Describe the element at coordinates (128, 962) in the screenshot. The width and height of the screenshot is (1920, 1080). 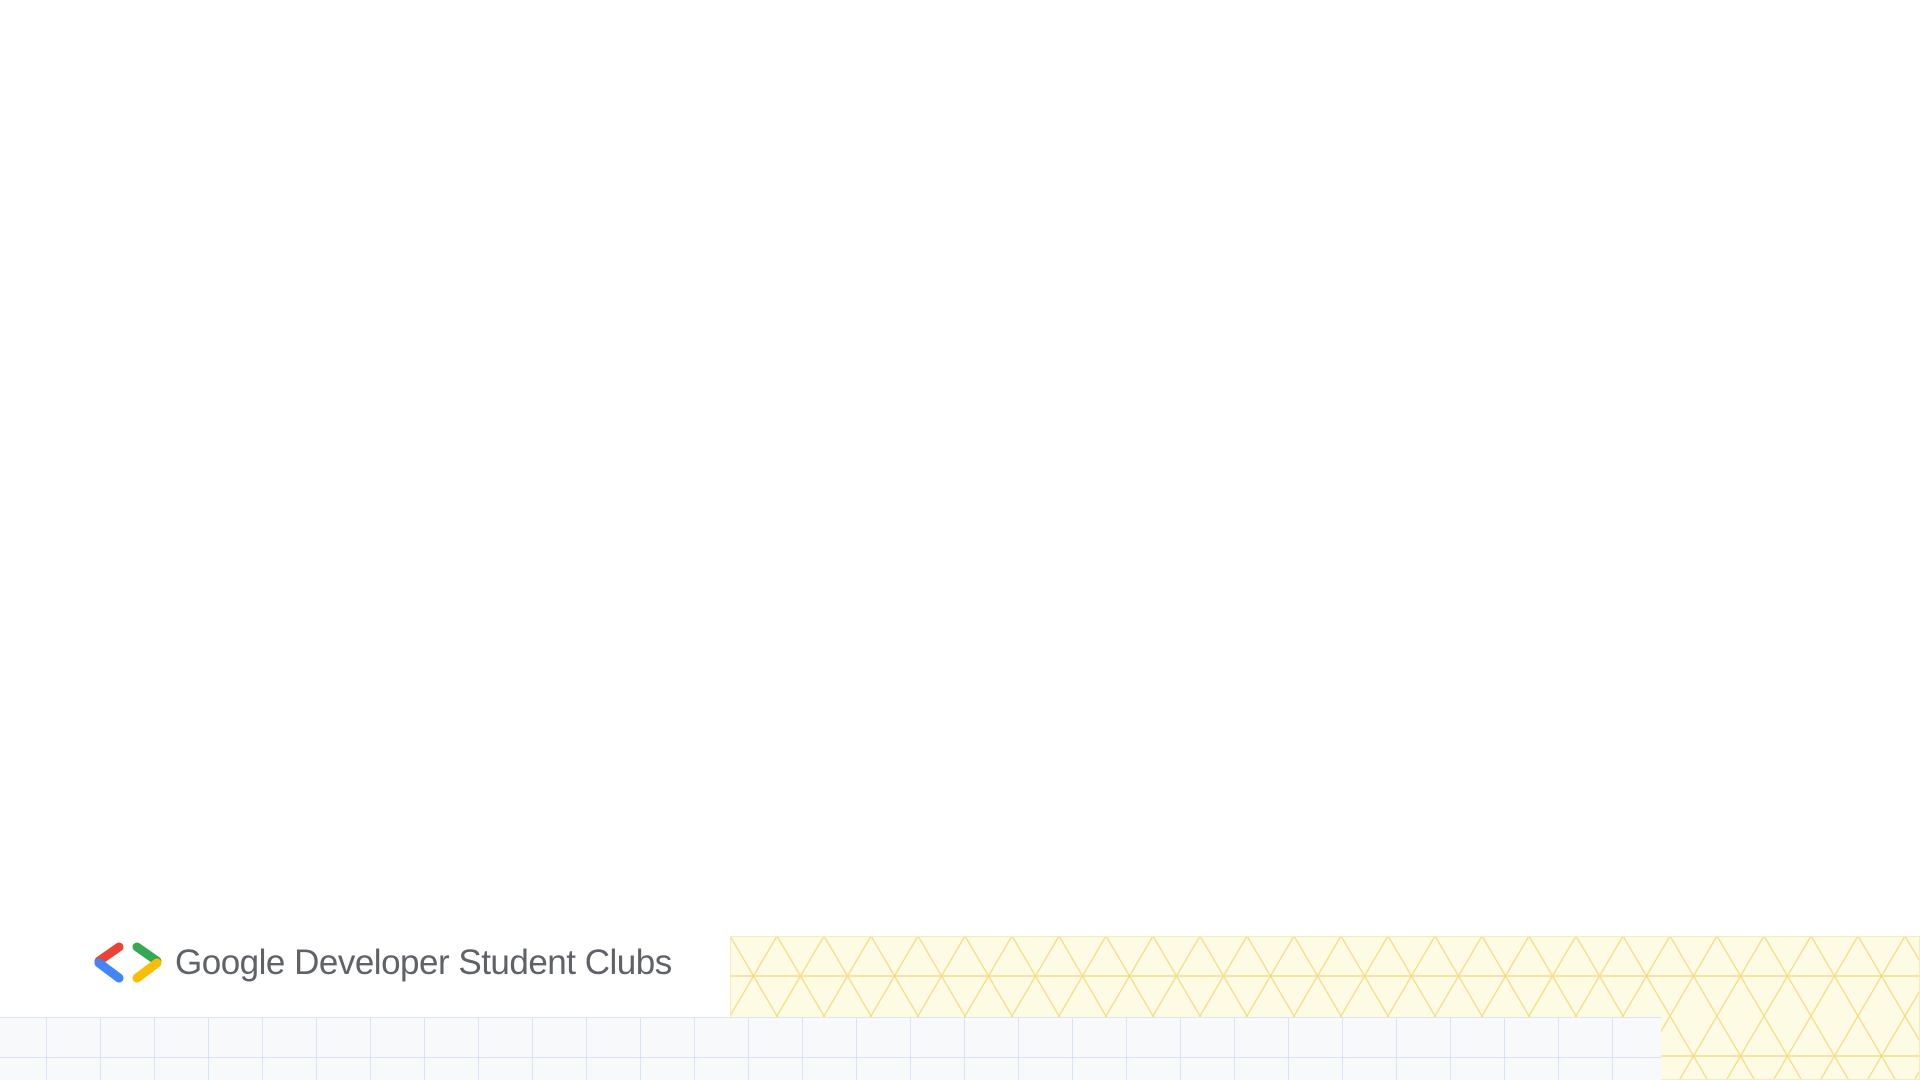
I see `gdsc-brackets-icon` at that location.